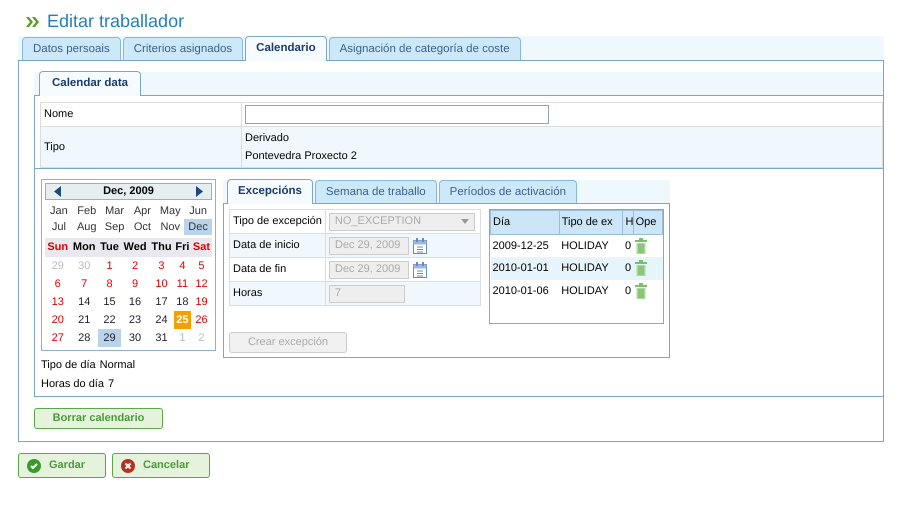 The height and width of the screenshot is (514, 898). I want to click on info-label: Tipo de día, so click(68, 366).